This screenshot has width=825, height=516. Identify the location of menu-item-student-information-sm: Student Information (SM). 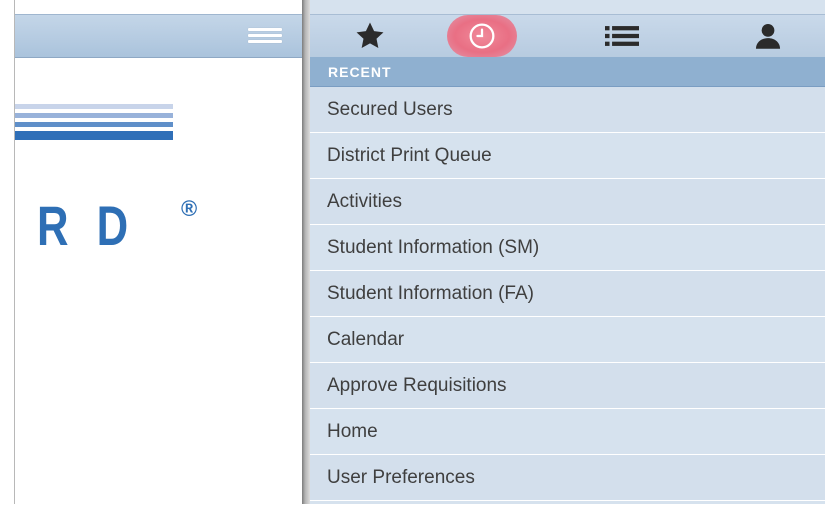
(567, 248).